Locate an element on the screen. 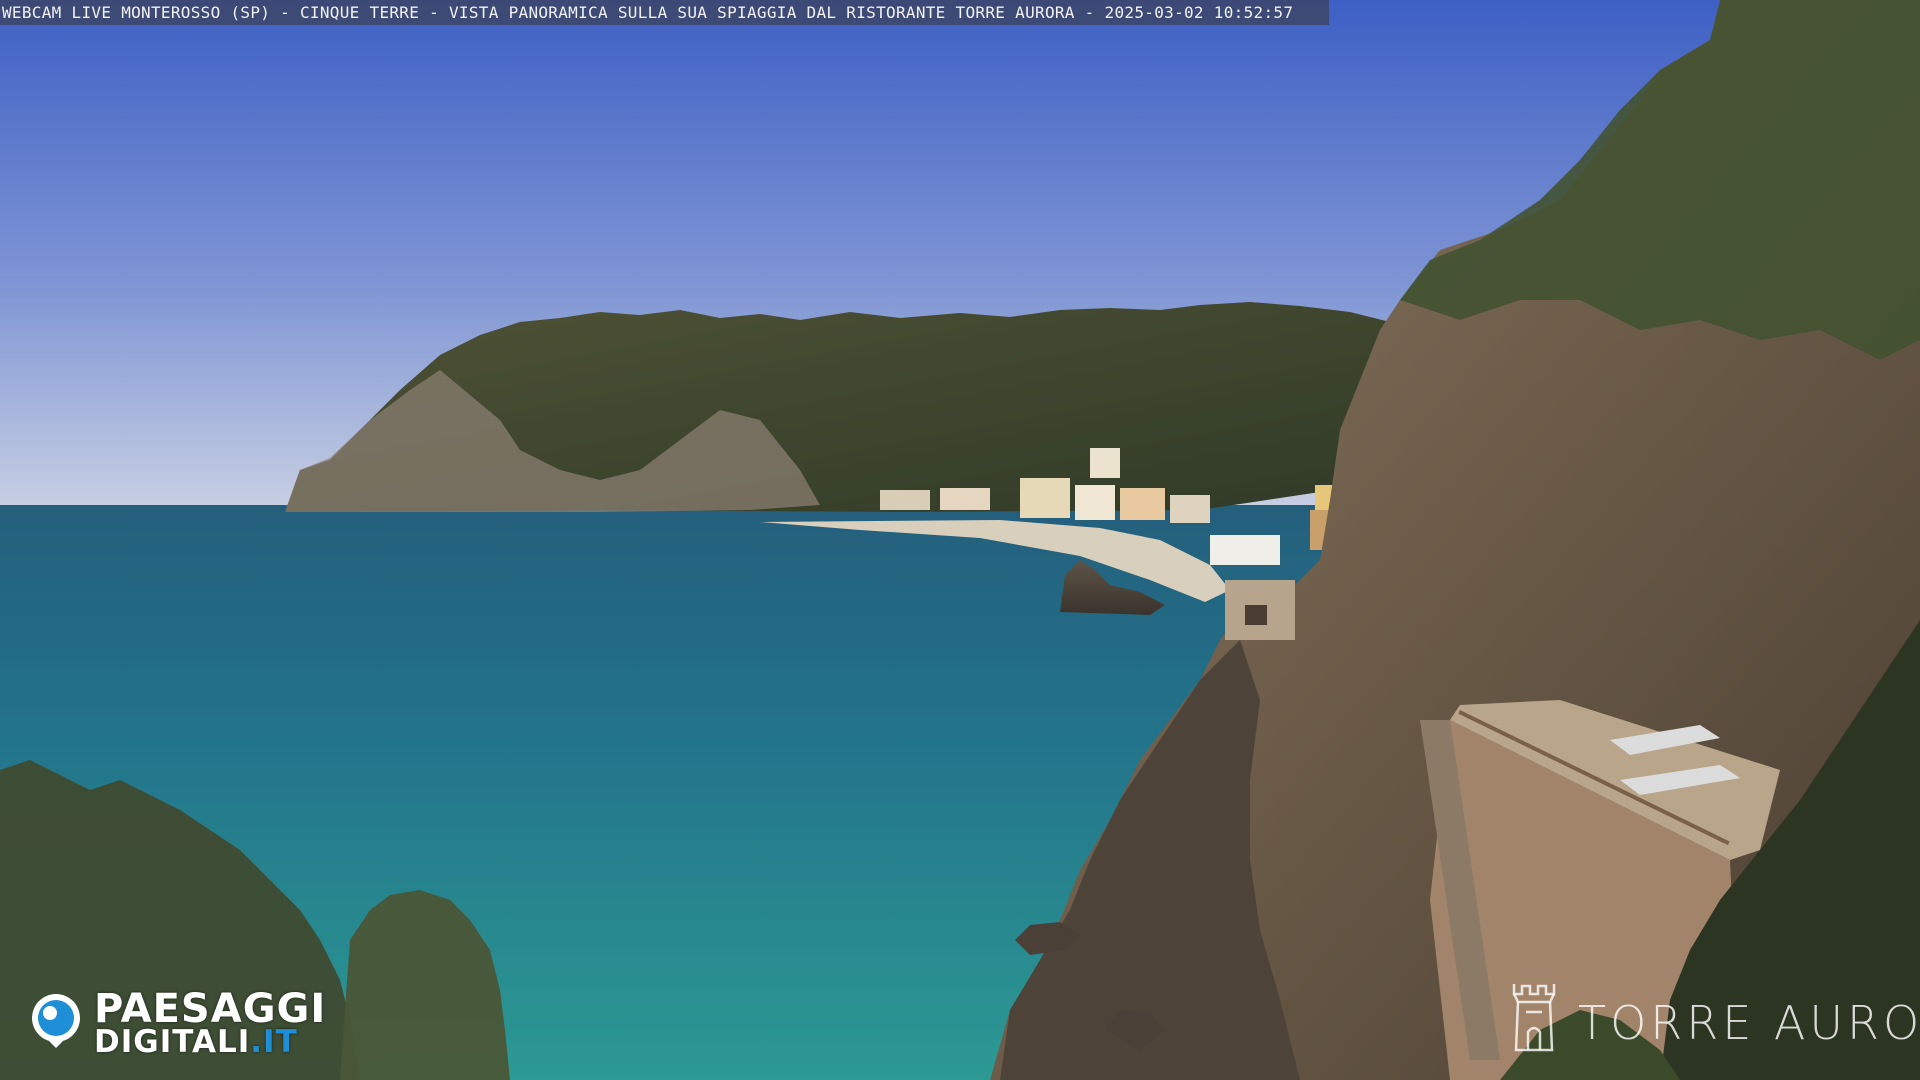 Image resolution: width=1920 pixels, height=1080 pixels. logo-wordmark-tld: .IT is located at coordinates (274, 1042).